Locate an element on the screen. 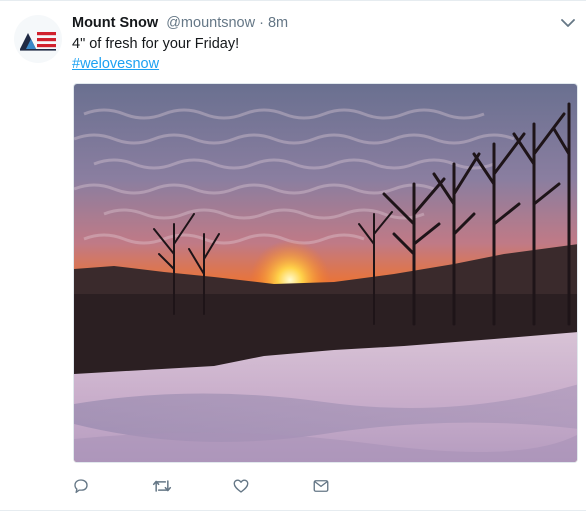 The width and height of the screenshot is (586, 511). tweet-actions is located at coordinates (232, 486).